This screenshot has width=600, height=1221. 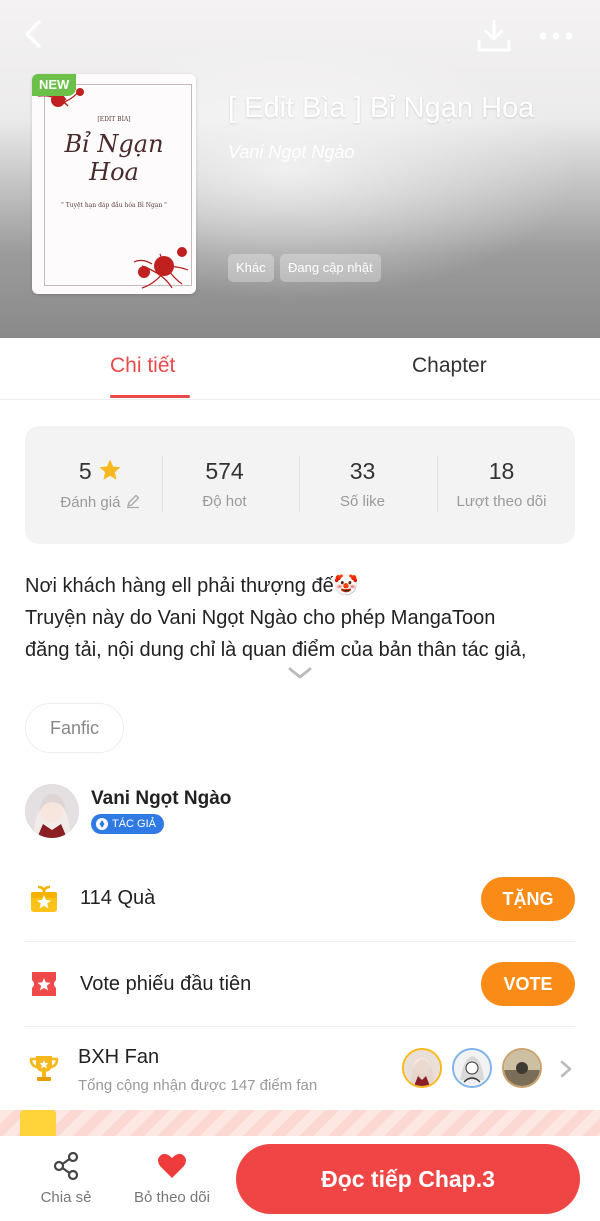 I want to click on stat-rating-value-row: 5, so click(x=100, y=471).